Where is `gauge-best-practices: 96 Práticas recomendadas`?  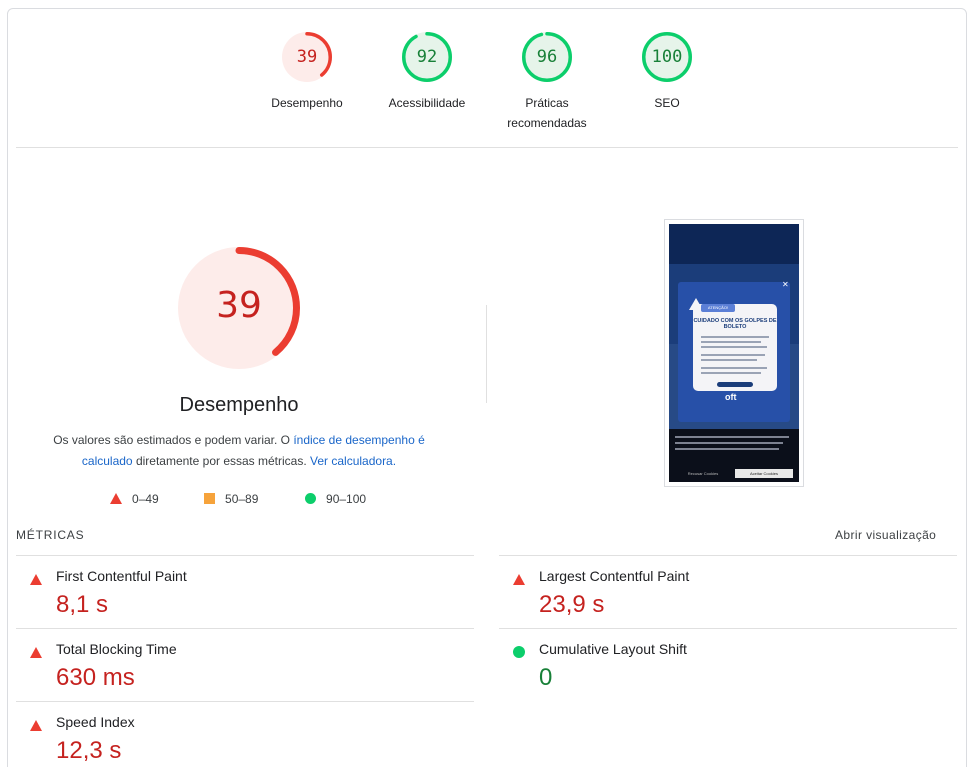 gauge-best-practices: 96 Práticas recomendadas is located at coordinates (547, 82).